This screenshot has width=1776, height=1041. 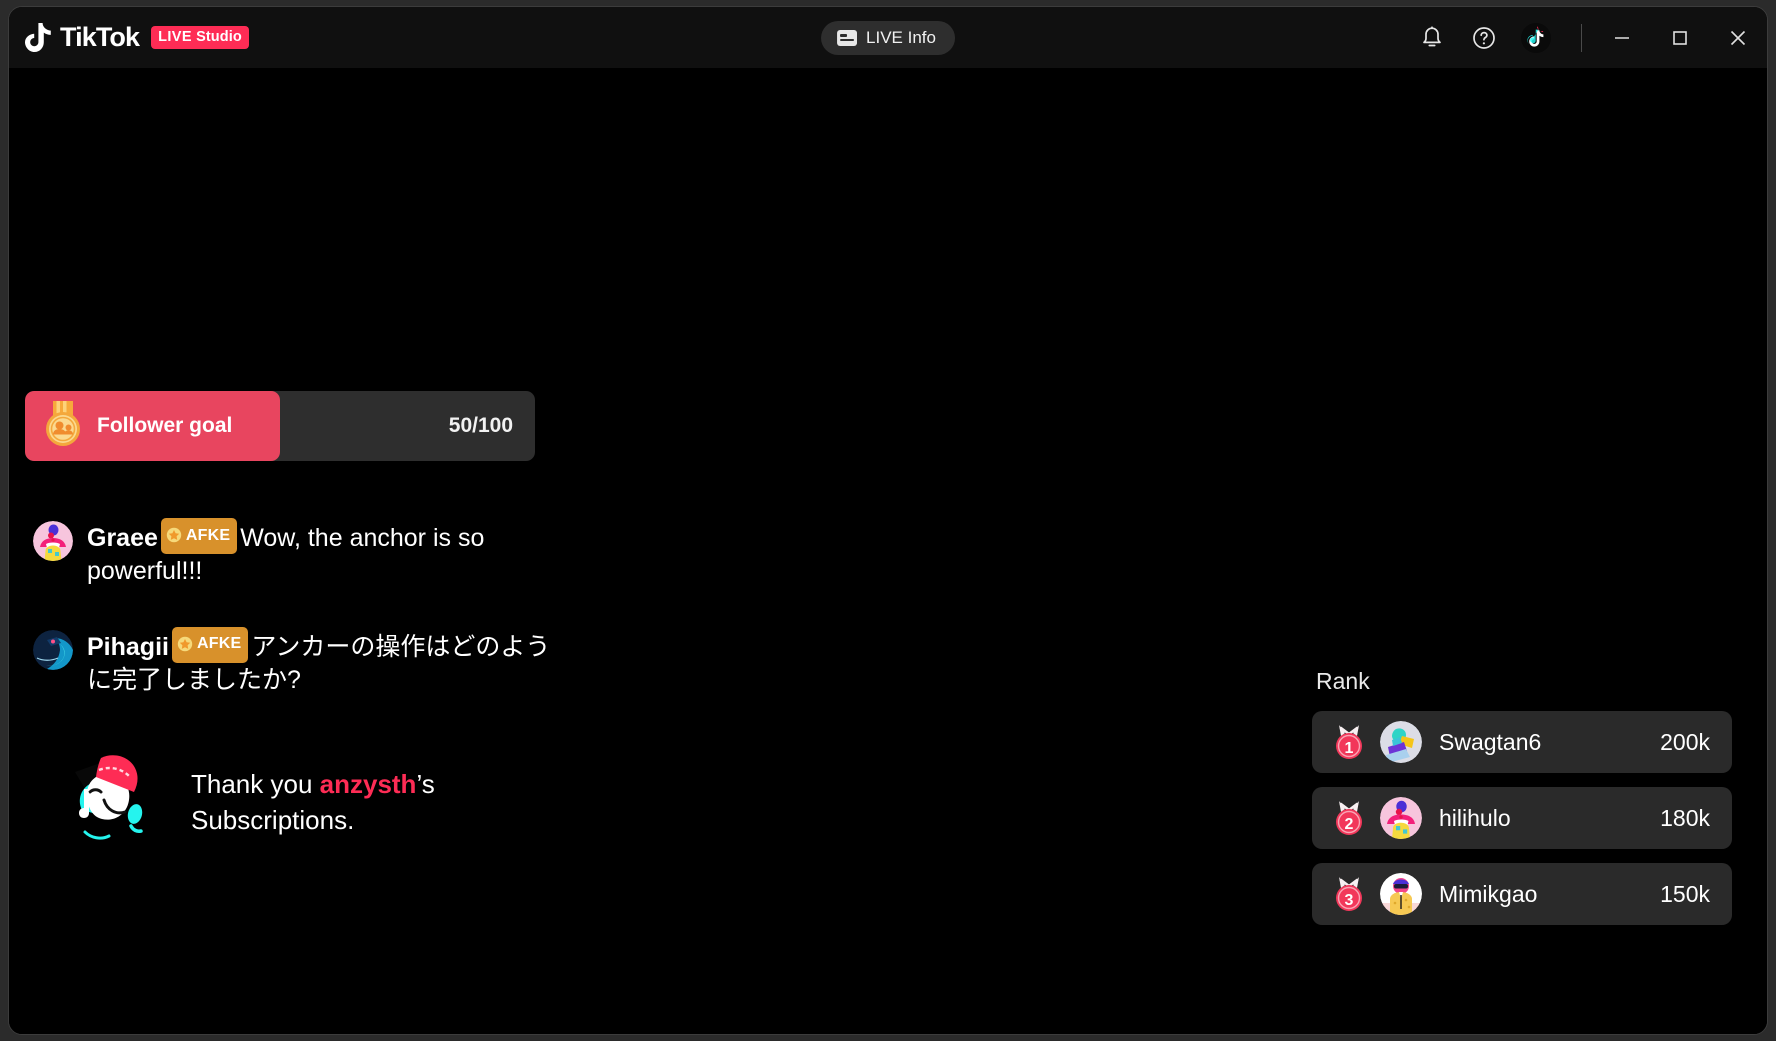 I want to click on badge-live-text: LIVE, so click(x=175, y=37).